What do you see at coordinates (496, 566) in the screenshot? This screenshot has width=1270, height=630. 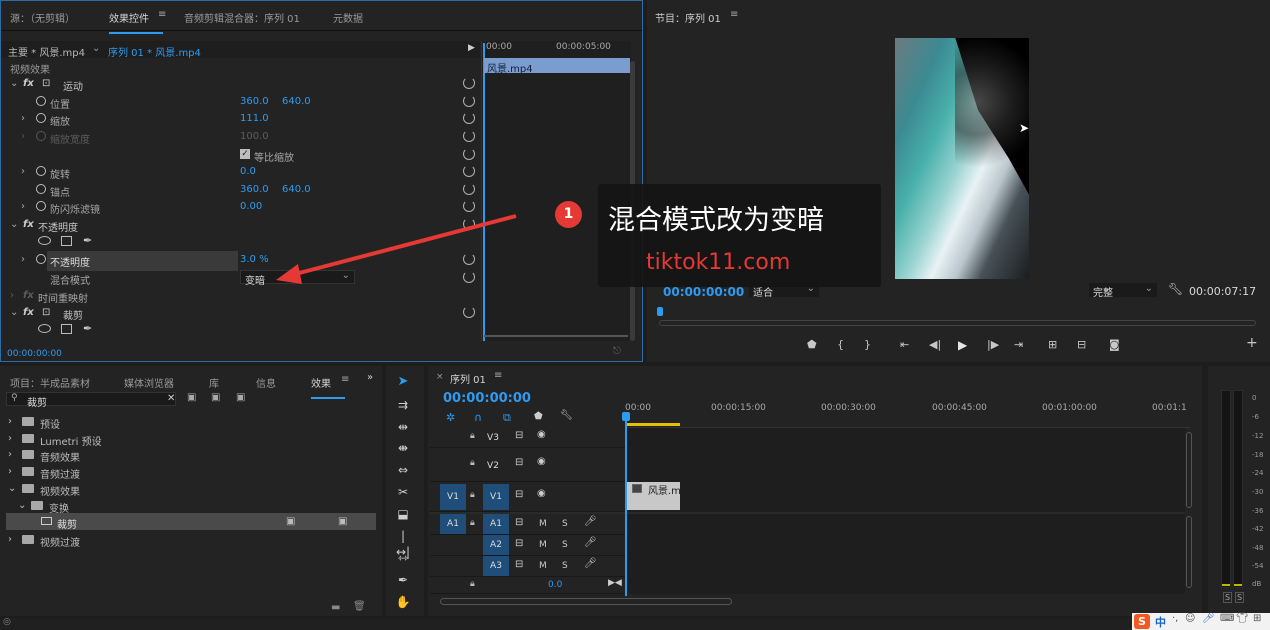 I see `track-target-a3: A3` at bounding box center [496, 566].